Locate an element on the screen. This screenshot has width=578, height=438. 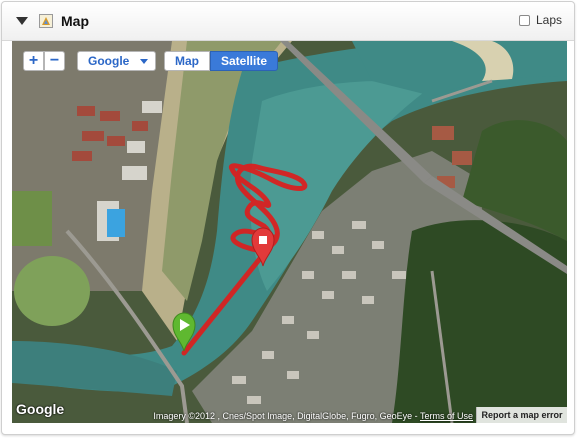
report-map-error-link: Report a map error is located at coordinates (521, 415).